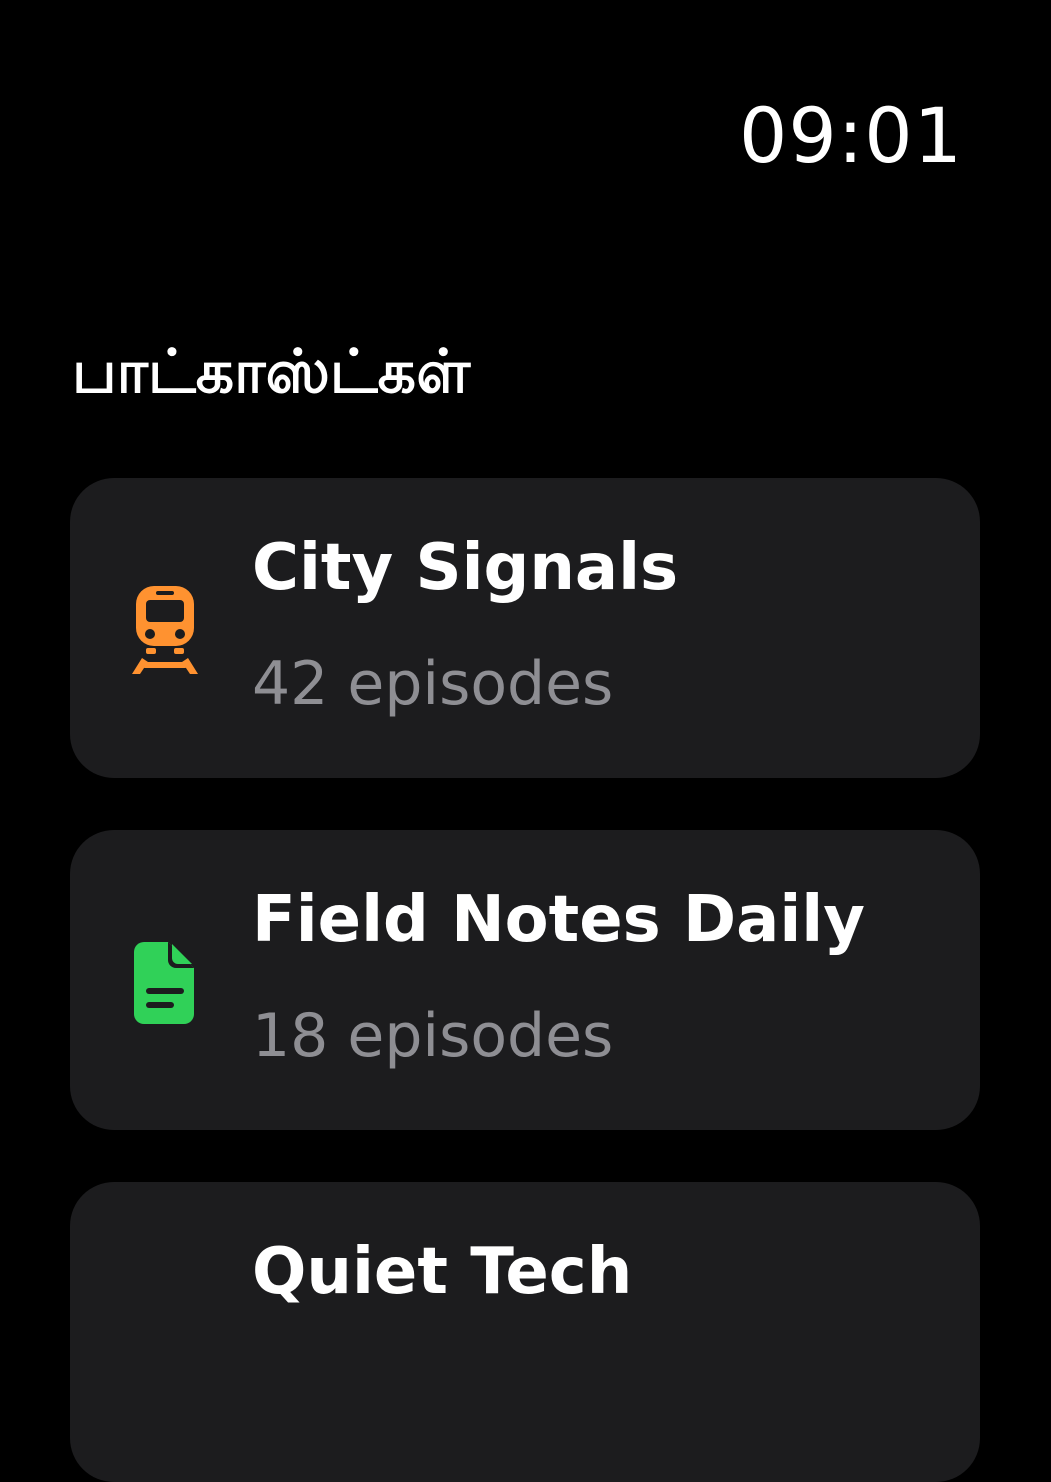 Image resolution: width=1051 pixels, height=1482 pixels. What do you see at coordinates (850, 135) in the screenshot?
I see `status-time: 09:01` at bounding box center [850, 135].